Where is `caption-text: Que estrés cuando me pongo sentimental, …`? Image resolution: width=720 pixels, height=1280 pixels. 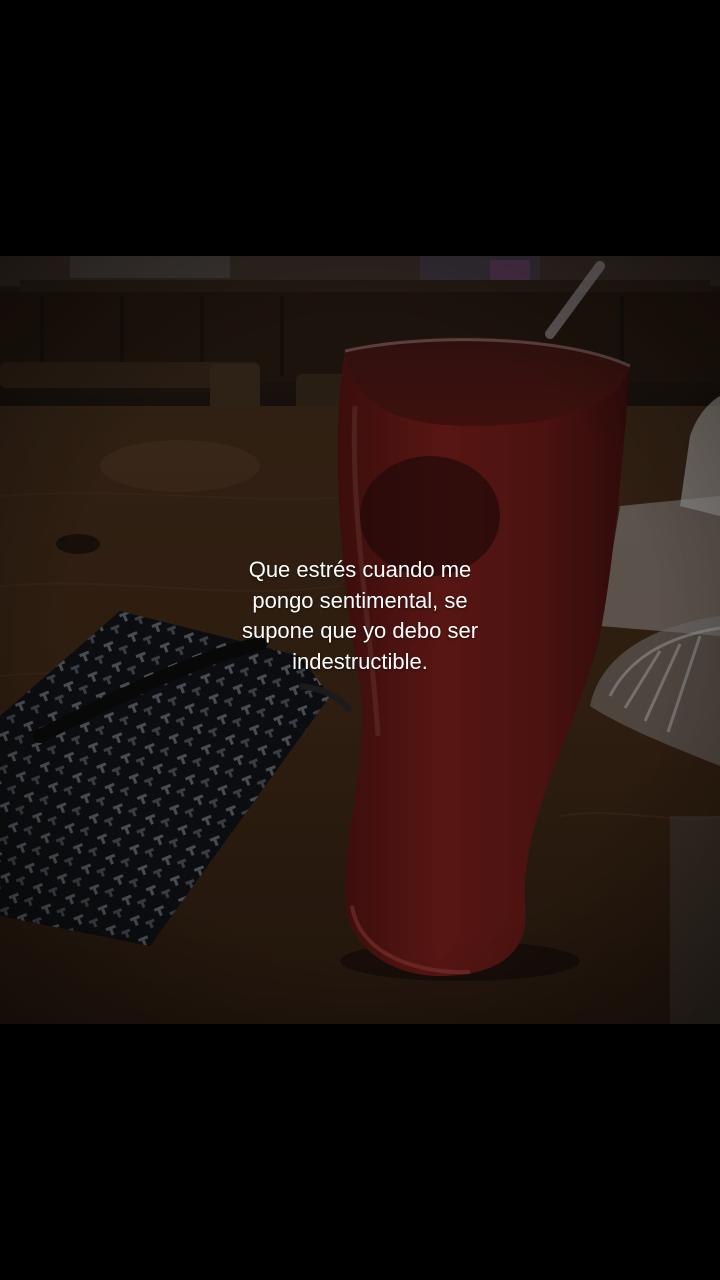
caption-text: Que estrés cuando me pongo sentimental, … is located at coordinates (360, 616).